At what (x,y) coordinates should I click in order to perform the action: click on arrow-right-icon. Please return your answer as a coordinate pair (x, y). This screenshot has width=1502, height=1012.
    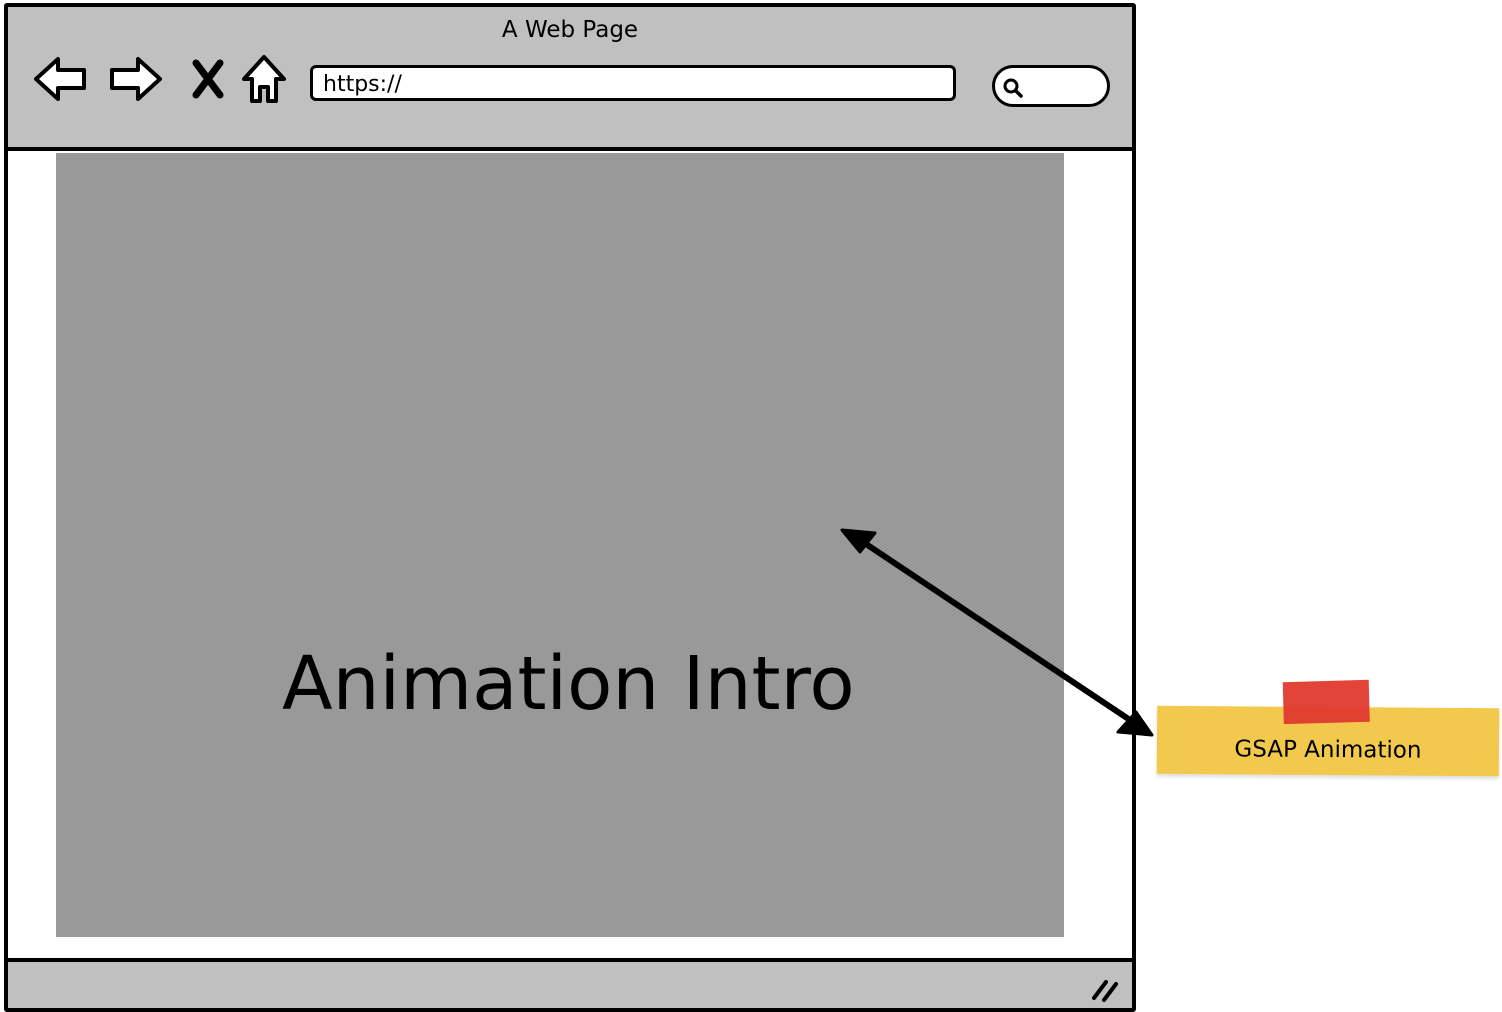
    Looking at the image, I should click on (136, 79).